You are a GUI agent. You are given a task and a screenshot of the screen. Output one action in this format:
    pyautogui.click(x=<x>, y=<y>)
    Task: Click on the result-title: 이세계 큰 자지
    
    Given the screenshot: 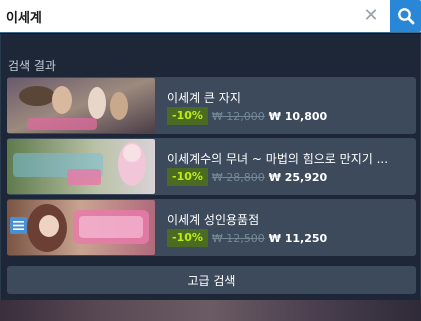 What is the action you would take?
    pyautogui.click(x=204, y=98)
    